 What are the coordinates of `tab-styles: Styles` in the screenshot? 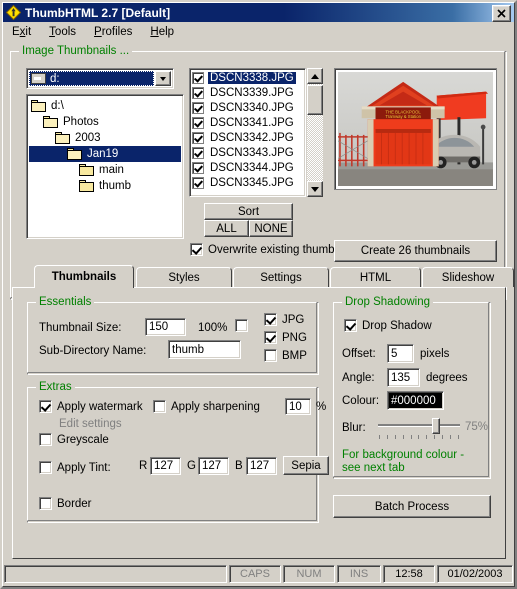 It's located at (184, 277).